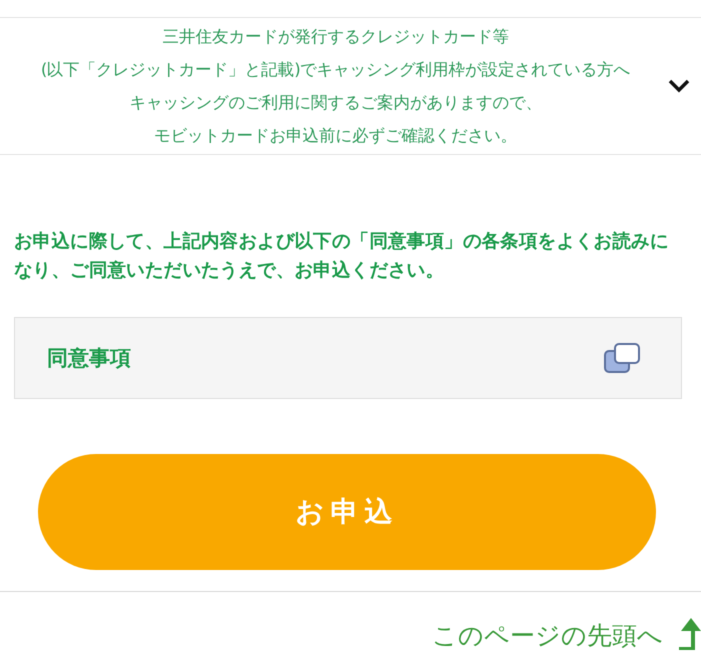 This screenshot has width=701, height=670. Describe the element at coordinates (342, 256) in the screenshot. I see `instruction-text: お申込に際して、上記内容および以下の「同意事項」の各条項をよくお読みになり、ご同意いただいたうえで、お申込ください。` at that location.